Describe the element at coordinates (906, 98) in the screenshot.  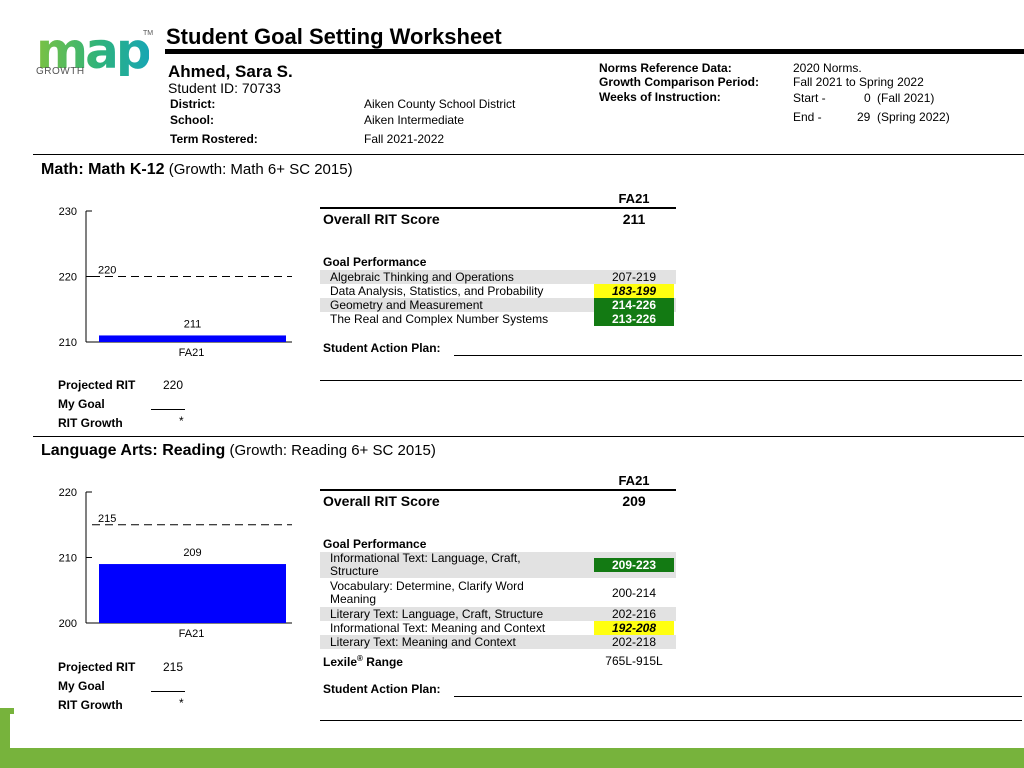
I see `start-term: (Fall 2021)` at that location.